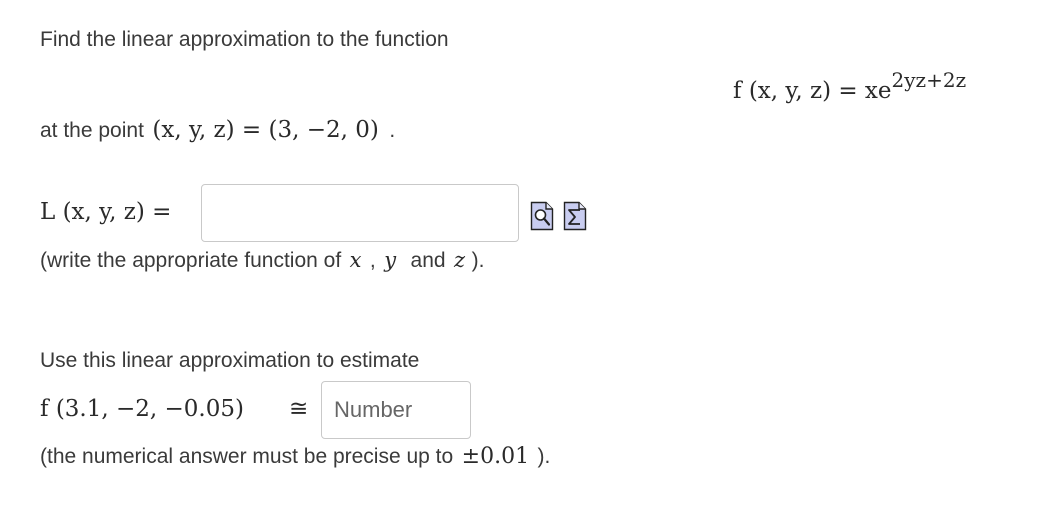 The image size is (1044, 522). What do you see at coordinates (142, 409) in the screenshot?
I see `estimate-expression: f (3.1, −2, −0.05)` at bounding box center [142, 409].